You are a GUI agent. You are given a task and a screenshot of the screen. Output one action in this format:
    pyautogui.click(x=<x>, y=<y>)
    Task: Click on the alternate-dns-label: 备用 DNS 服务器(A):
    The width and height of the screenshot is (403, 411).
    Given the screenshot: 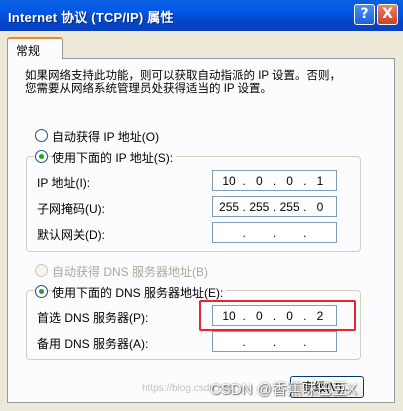 What is the action you would take?
    pyautogui.click(x=93, y=344)
    